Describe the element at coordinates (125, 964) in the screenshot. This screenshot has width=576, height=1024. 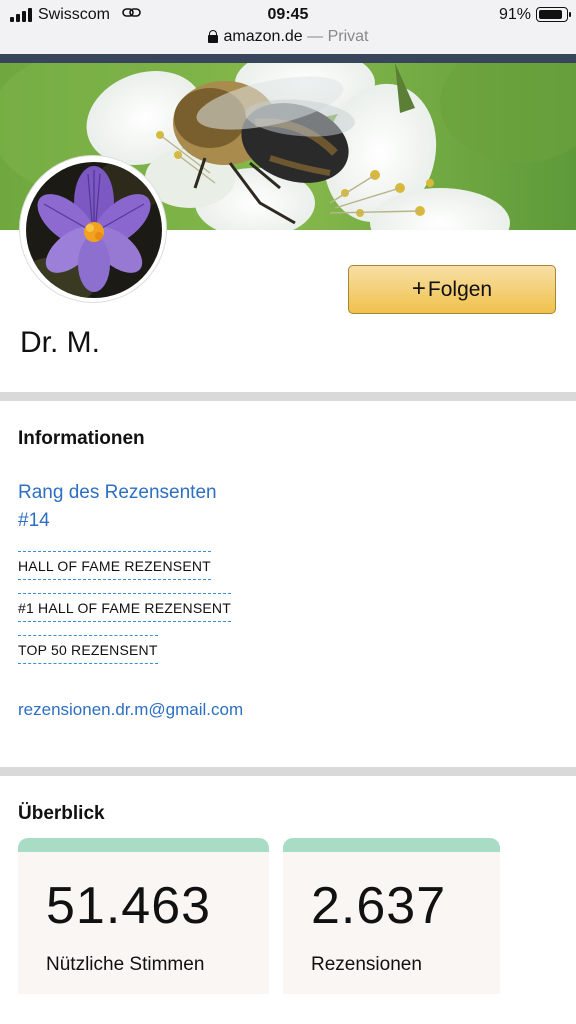
I see `helpful-votes-label: Nützliche Stimmen` at that location.